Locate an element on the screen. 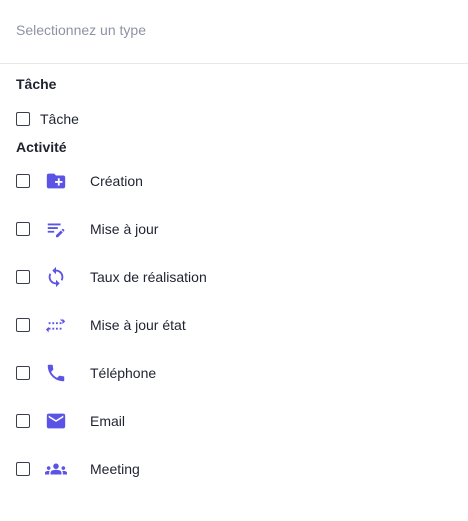 The height and width of the screenshot is (521, 468). option-tache: Tâche is located at coordinates (234, 119).